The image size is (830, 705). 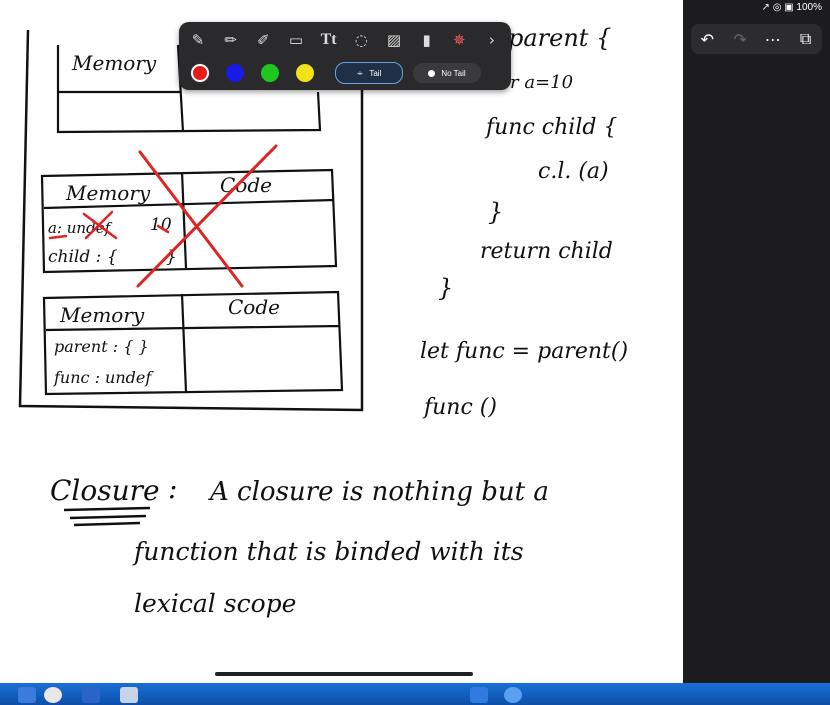 What do you see at coordinates (773, 39) in the screenshot?
I see `more-icon: ⋯` at bounding box center [773, 39].